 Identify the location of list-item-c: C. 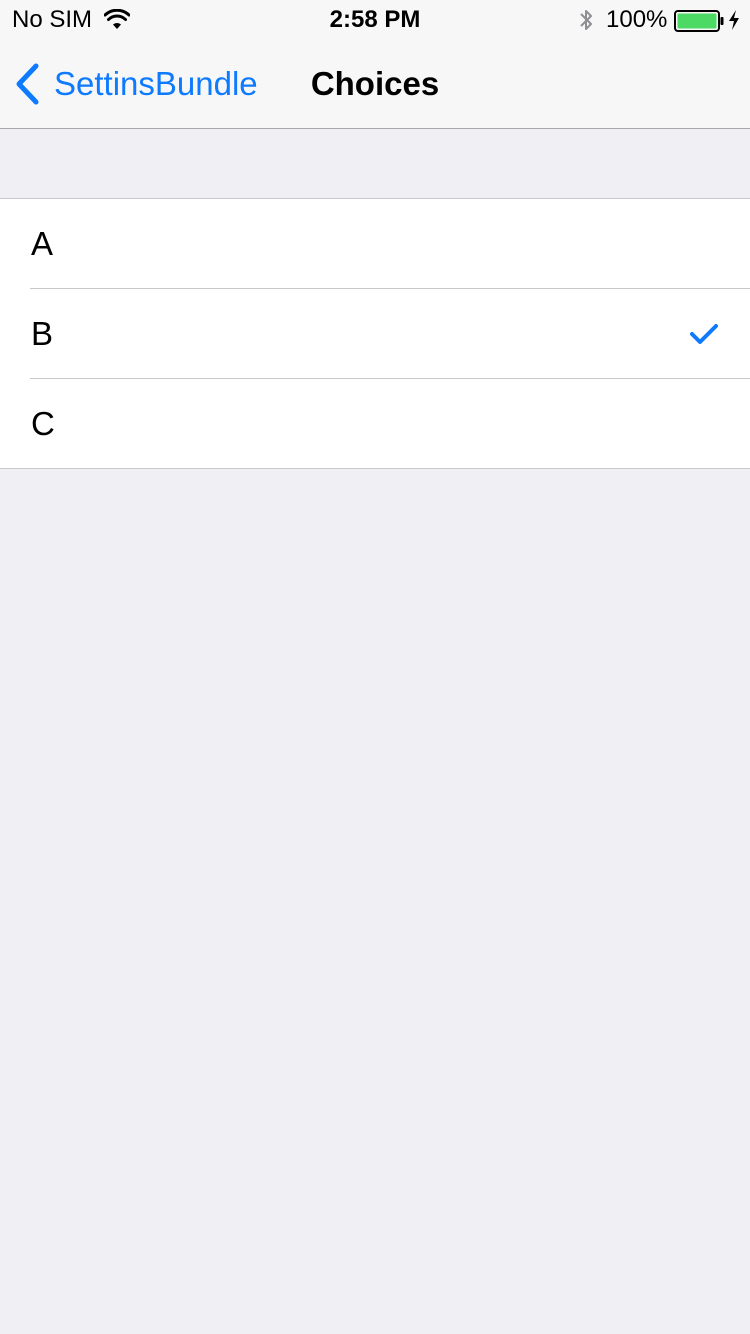
(375, 423).